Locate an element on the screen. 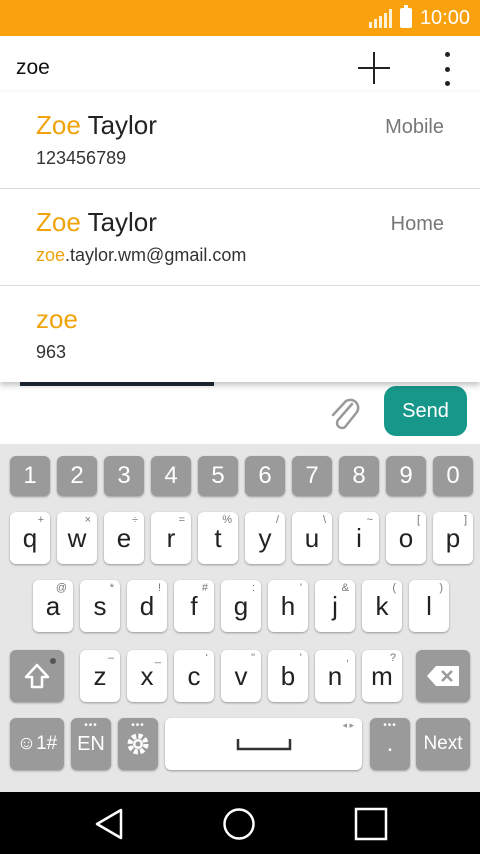 This screenshot has height=854, width=480. key-label: m is located at coordinates (382, 675).